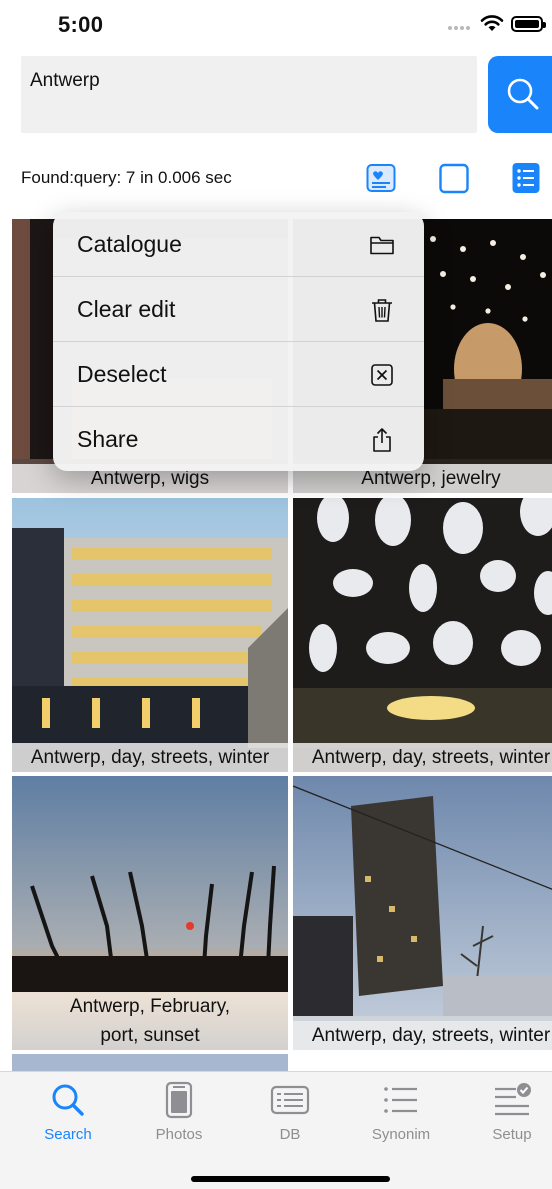  What do you see at coordinates (381, 178) in the screenshot?
I see `picture-card-icon` at bounding box center [381, 178].